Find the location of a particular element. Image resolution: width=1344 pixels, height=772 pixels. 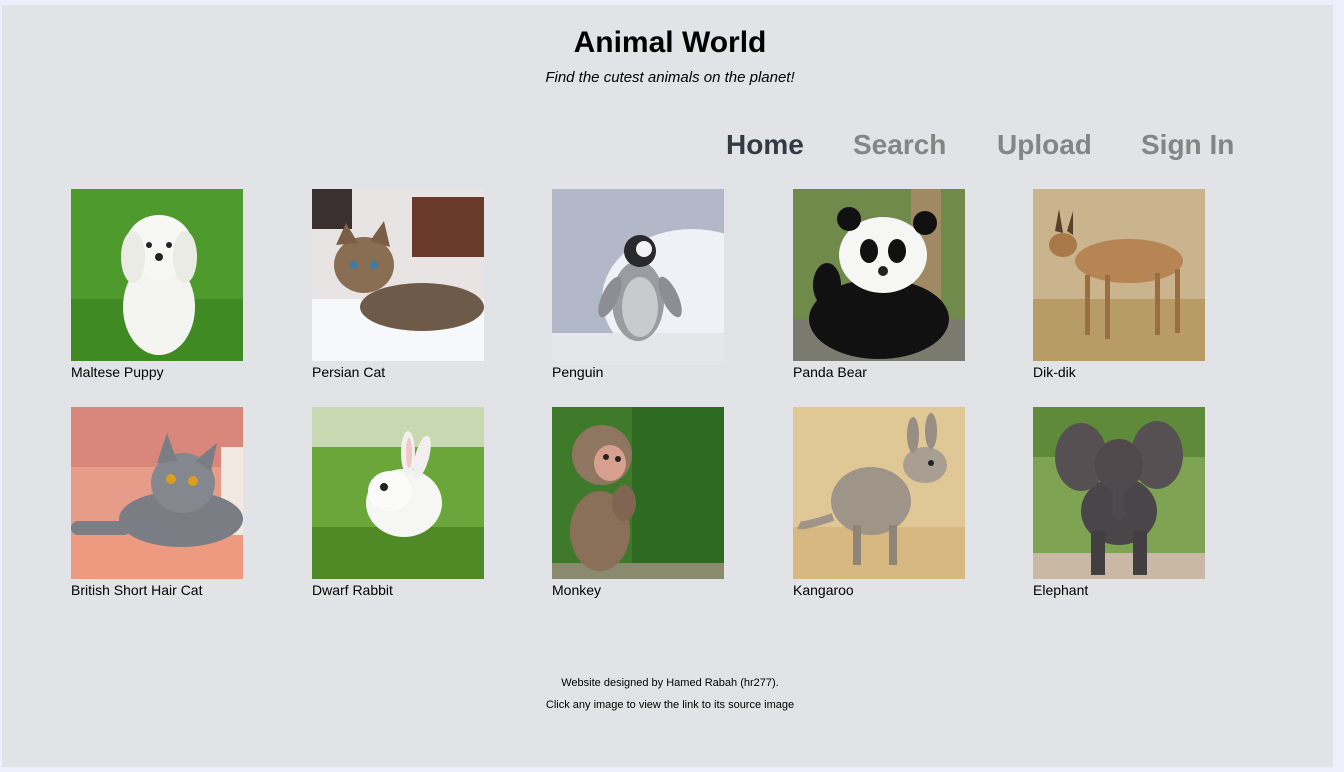

panda-bear-image is located at coordinates (879, 275).